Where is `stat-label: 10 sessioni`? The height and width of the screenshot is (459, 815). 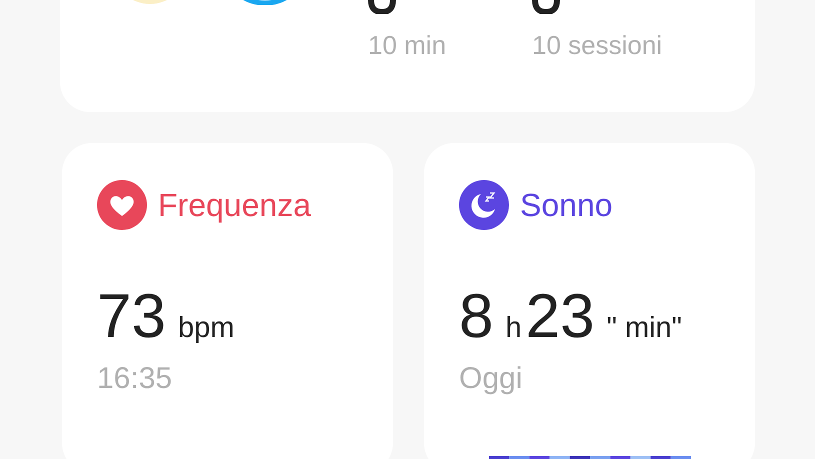 stat-label: 10 sessioni is located at coordinates (598, 45).